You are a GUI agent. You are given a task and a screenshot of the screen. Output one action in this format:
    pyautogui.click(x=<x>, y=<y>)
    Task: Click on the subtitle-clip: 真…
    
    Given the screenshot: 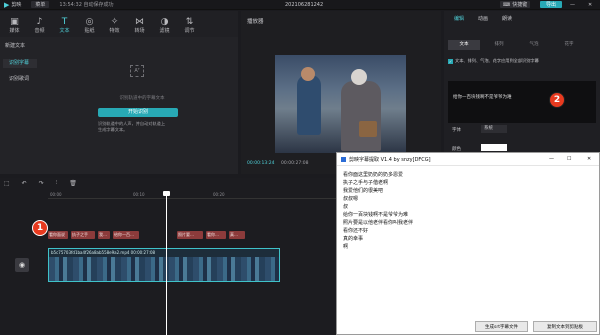 What is the action you would take?
    pyautogui.click(x=237, y=235)
    